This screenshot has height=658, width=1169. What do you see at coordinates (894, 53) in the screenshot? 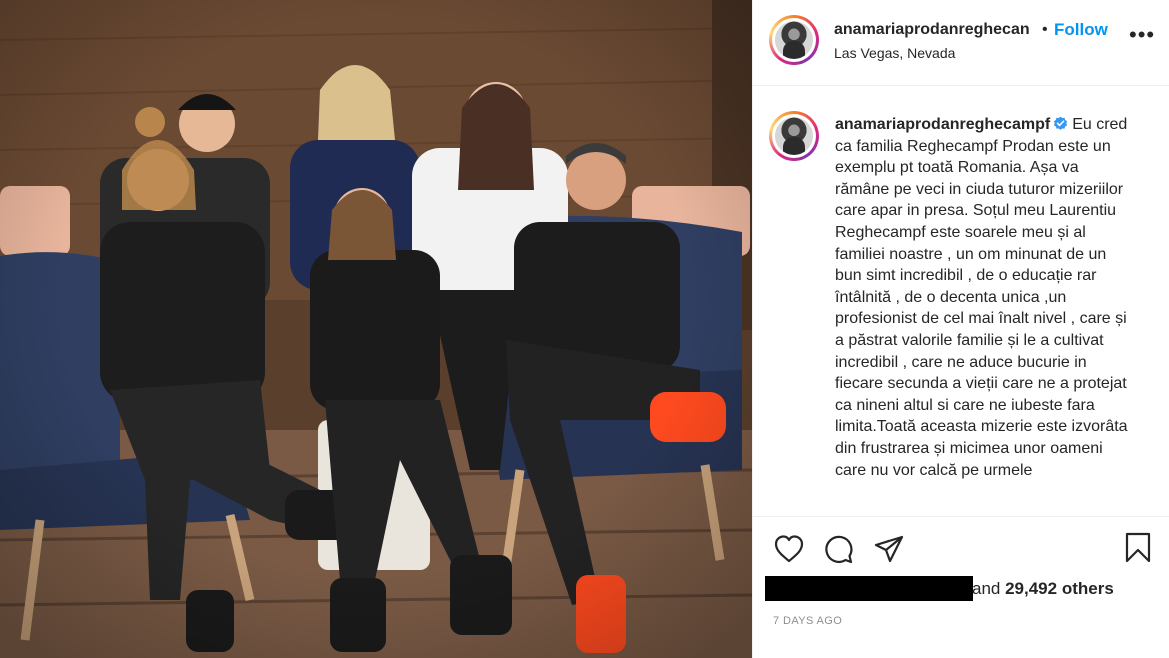
I see `post-location: Las Vegas, Nevada` at bounding box center [894, 53].